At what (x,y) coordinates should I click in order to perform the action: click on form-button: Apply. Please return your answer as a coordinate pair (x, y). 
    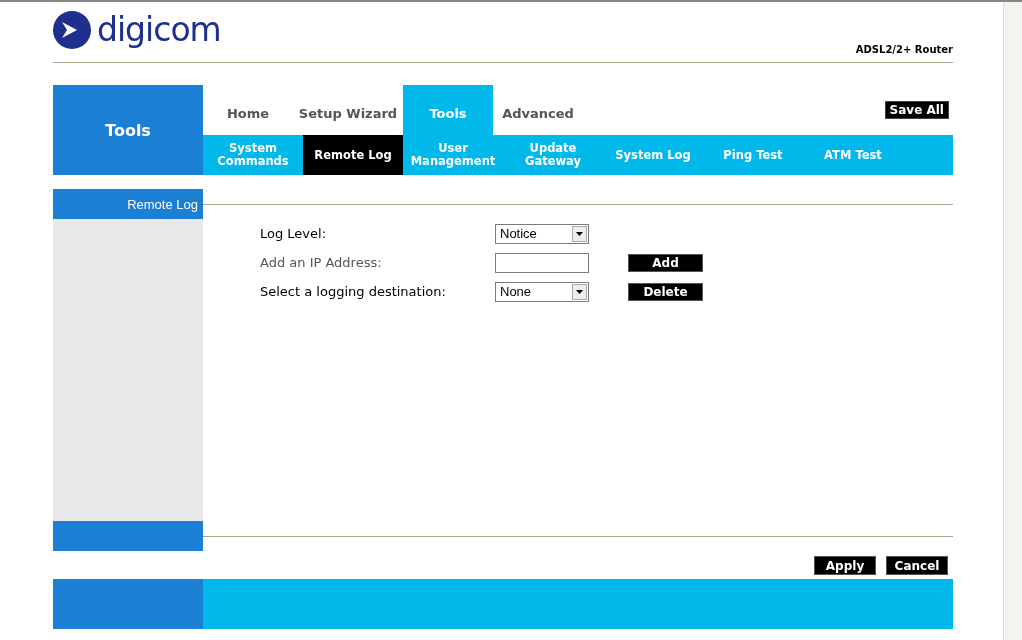
    Looking at the image, I should click on (845, 565).